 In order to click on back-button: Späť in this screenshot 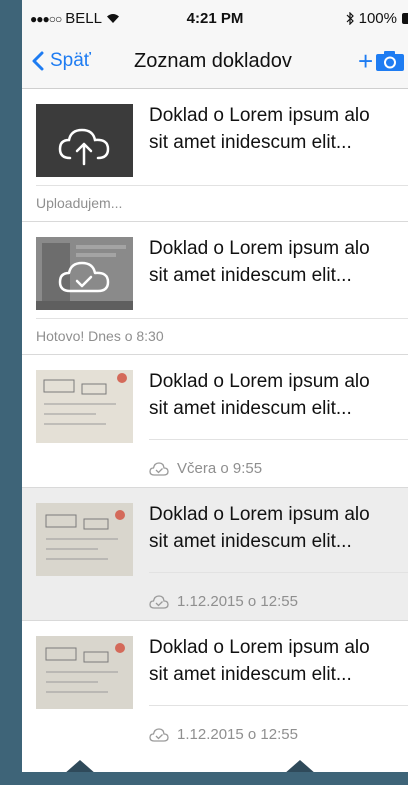, I will do `click(61, 61)`.